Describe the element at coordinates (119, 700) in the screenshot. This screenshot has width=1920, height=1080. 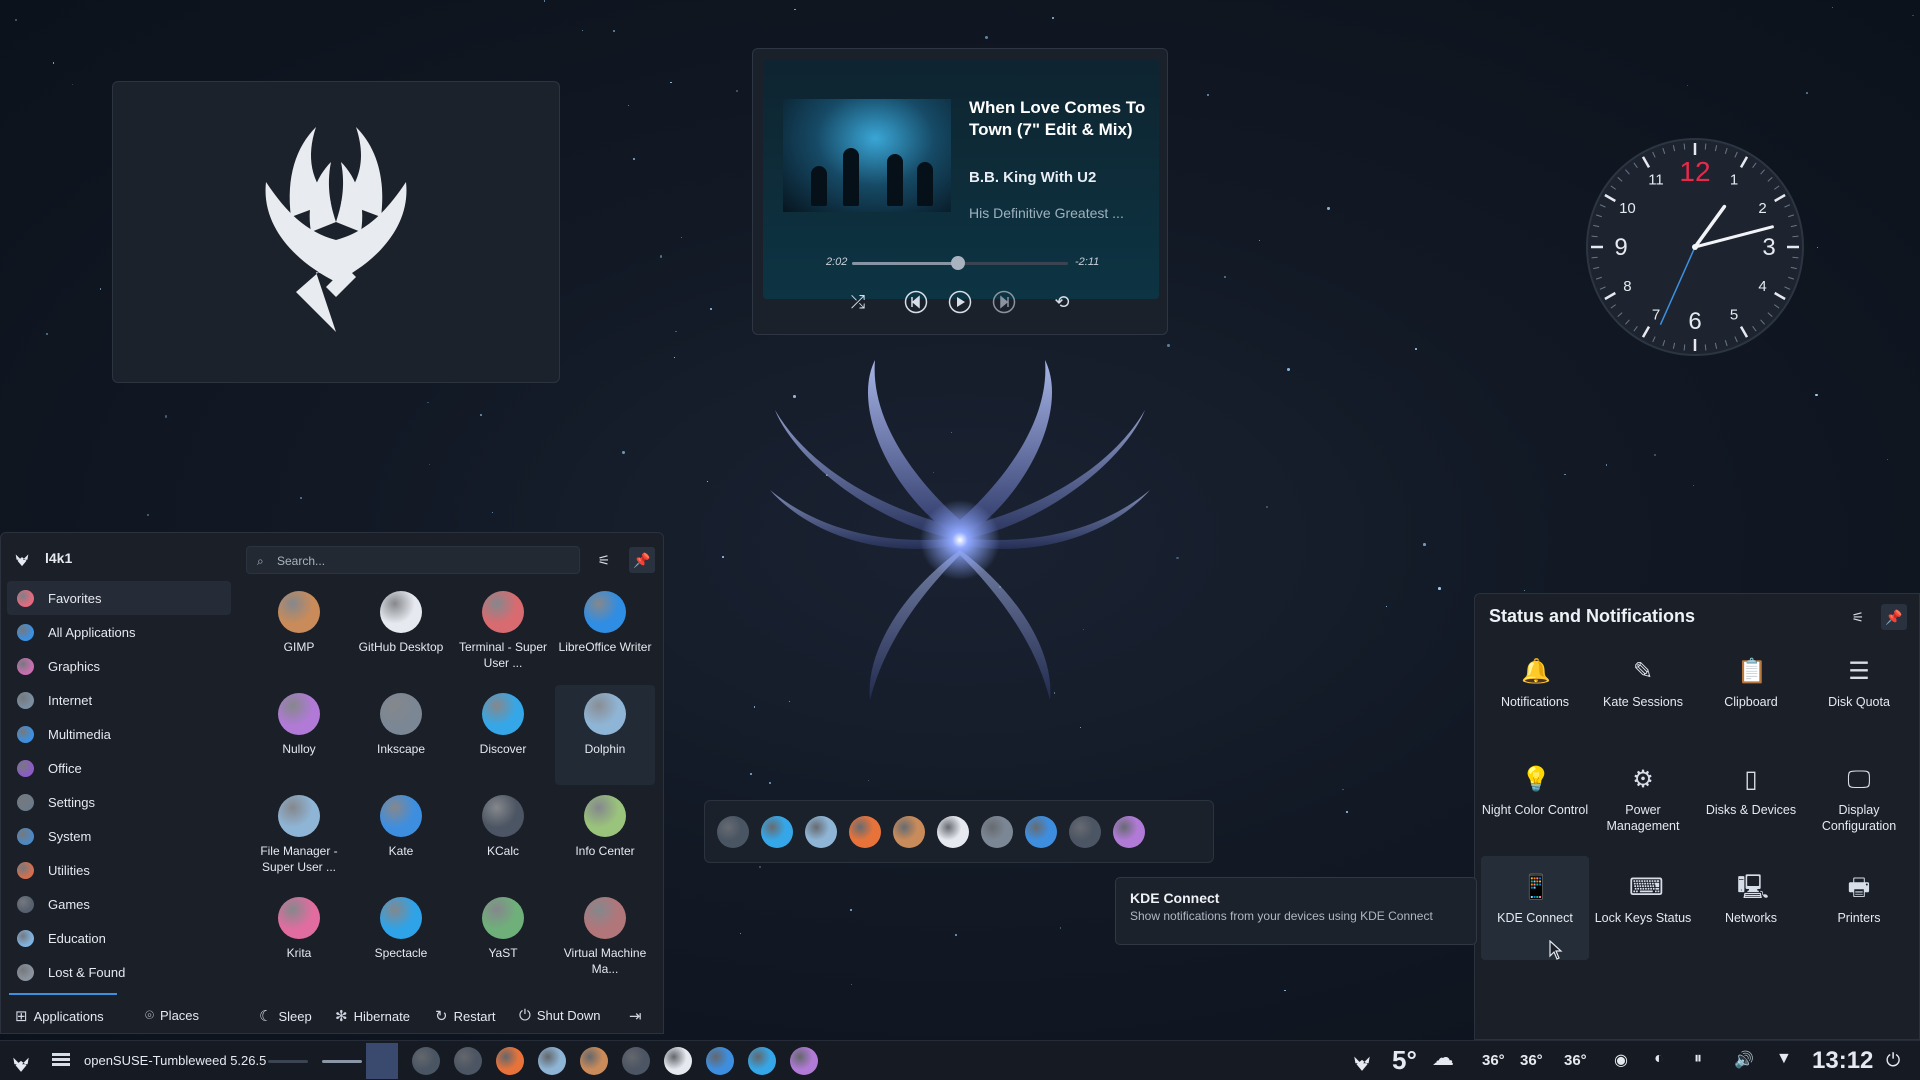
I see `category-item: Internet` at that location.